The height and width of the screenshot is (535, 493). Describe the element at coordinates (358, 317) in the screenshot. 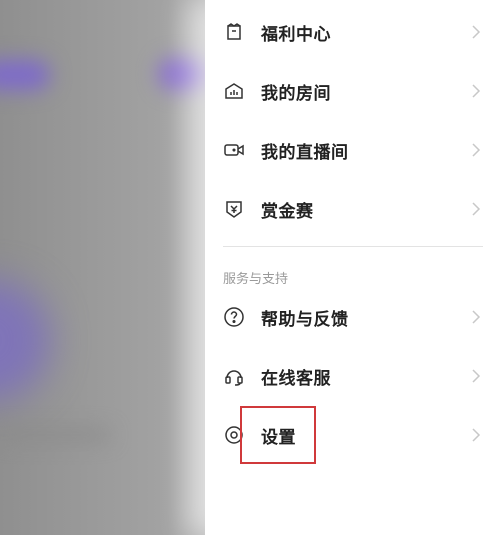

I see `menu-item-help-feedback: 帮助与反馈` at that location.